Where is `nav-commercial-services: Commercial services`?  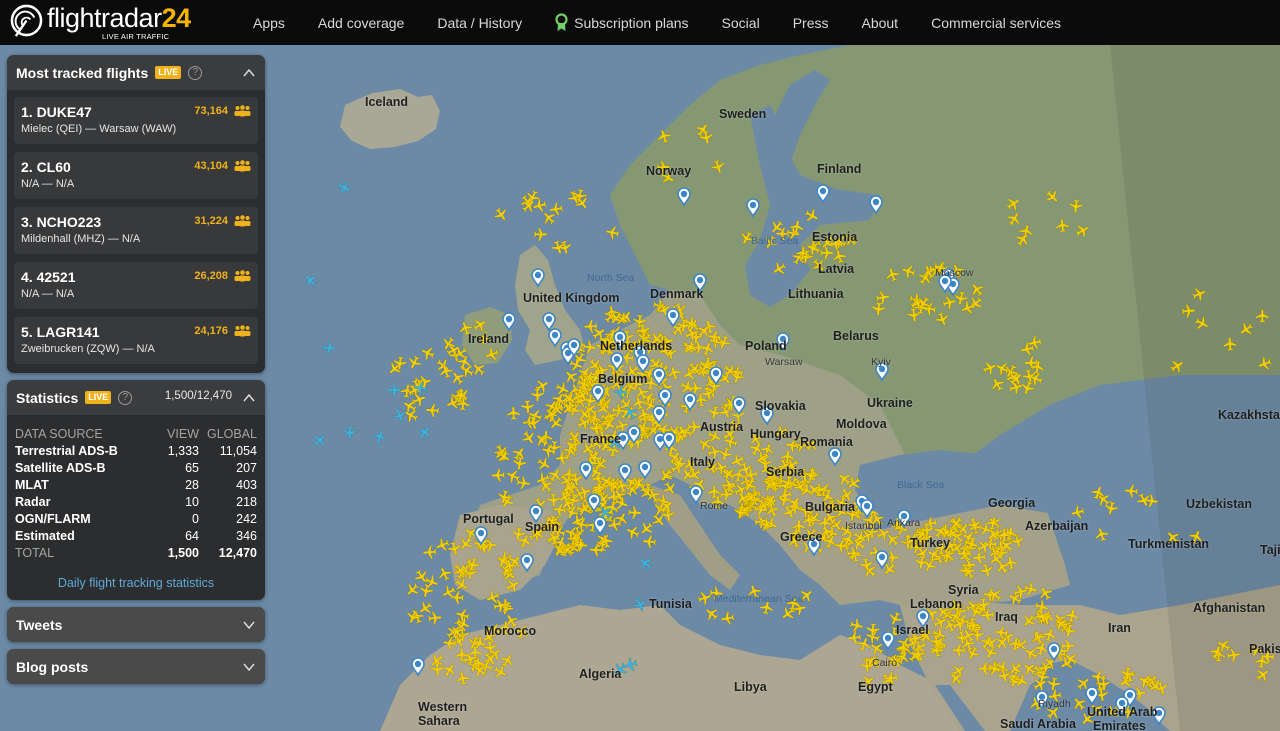
nav-commercial-services: Commercial services is located at coordinates (996, 23).